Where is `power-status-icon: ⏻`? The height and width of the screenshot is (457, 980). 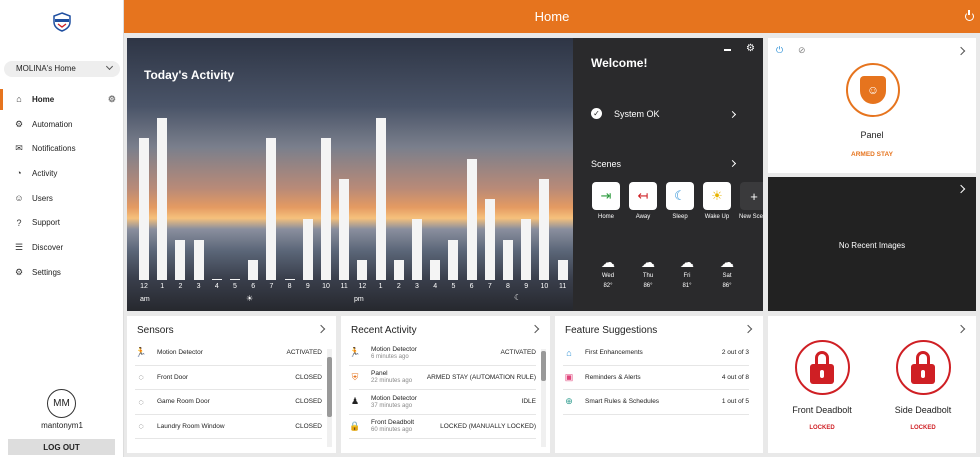
power-status-icon: ⏻ is located at coordinates (779, 50).